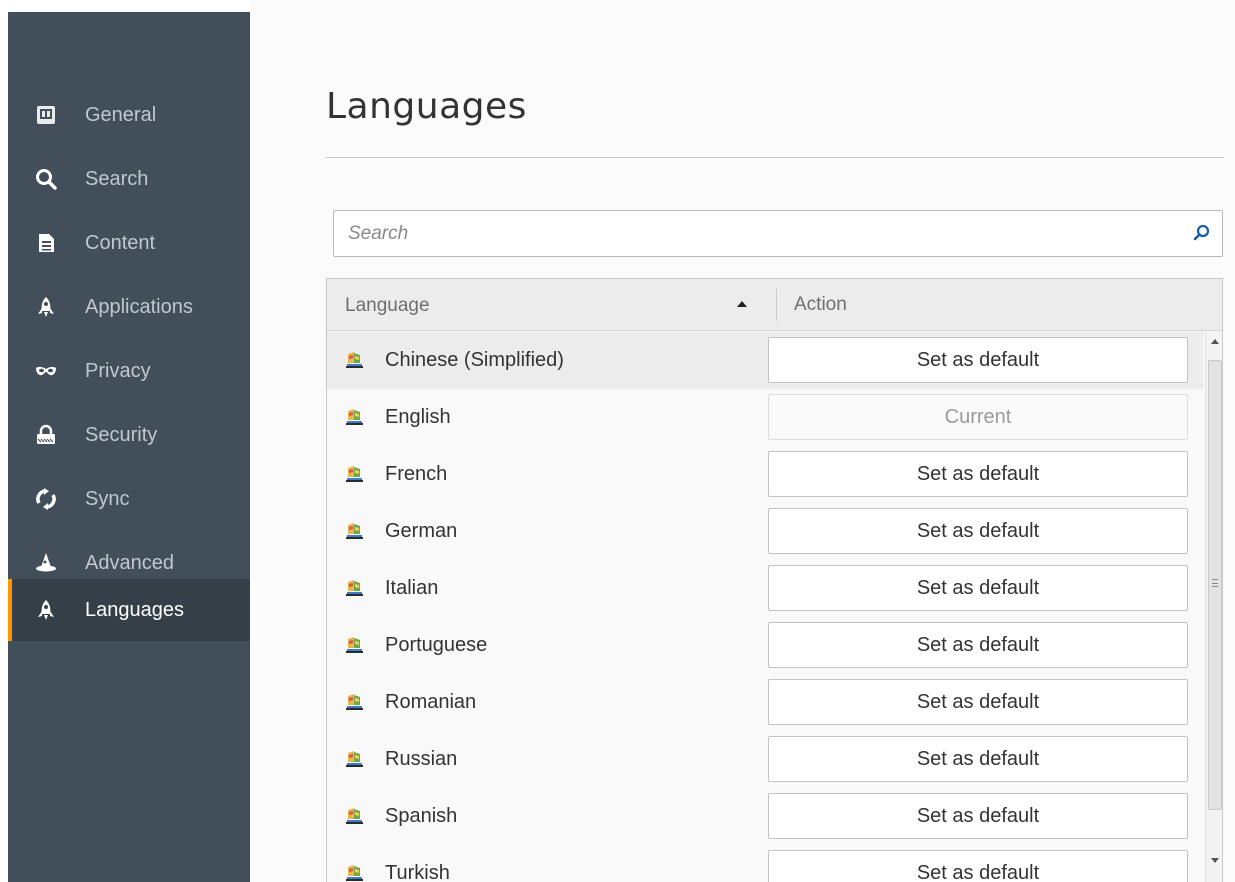  What do you see at coordinates (46, 115) in the screenshot?
I see `general-icon` at bounding box center [46, 115].